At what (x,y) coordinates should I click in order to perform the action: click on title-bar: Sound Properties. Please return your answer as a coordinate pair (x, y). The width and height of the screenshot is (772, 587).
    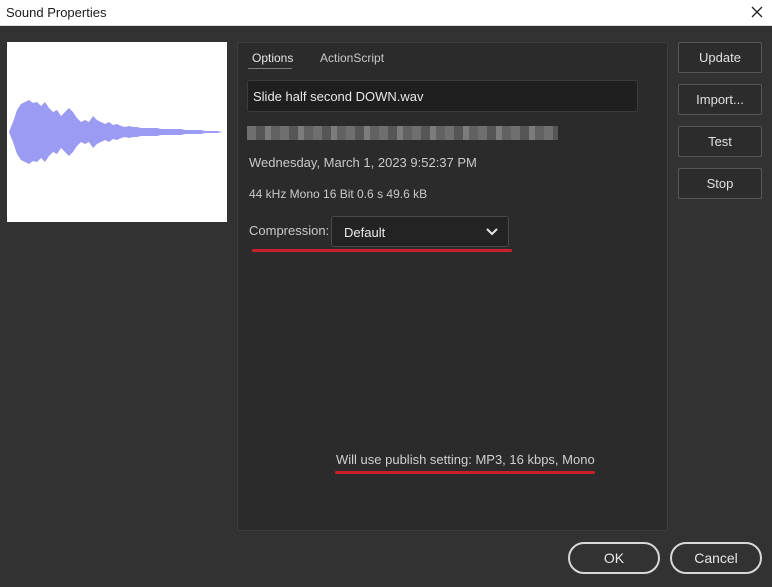
    Looking at the image, I should click on (386, 13).